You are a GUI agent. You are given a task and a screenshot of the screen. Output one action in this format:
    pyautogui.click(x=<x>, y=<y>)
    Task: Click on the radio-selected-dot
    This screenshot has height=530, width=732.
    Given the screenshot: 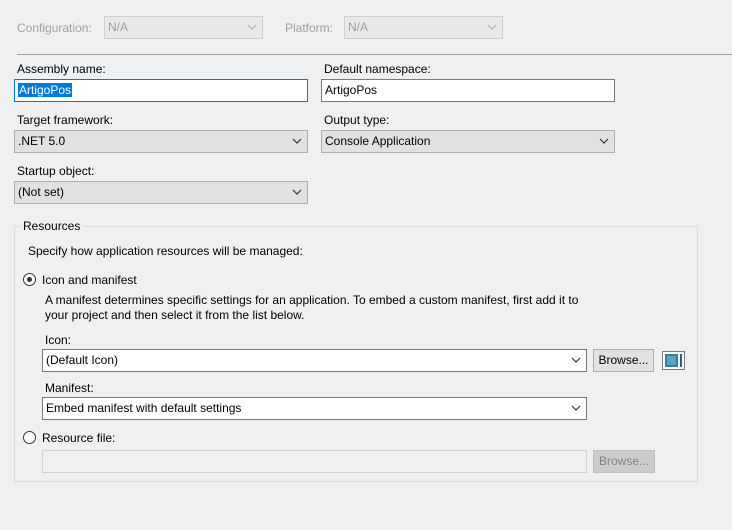 What is the action you would take?
    pyautogui.click(x=29, y=279)
    